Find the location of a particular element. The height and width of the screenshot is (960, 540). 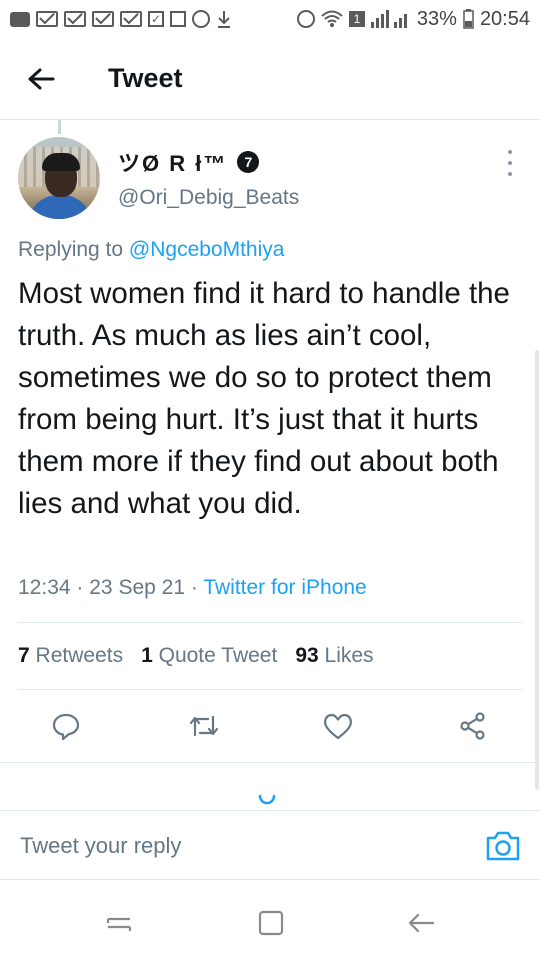

alarm-icon is located at coordinates (305, 19).